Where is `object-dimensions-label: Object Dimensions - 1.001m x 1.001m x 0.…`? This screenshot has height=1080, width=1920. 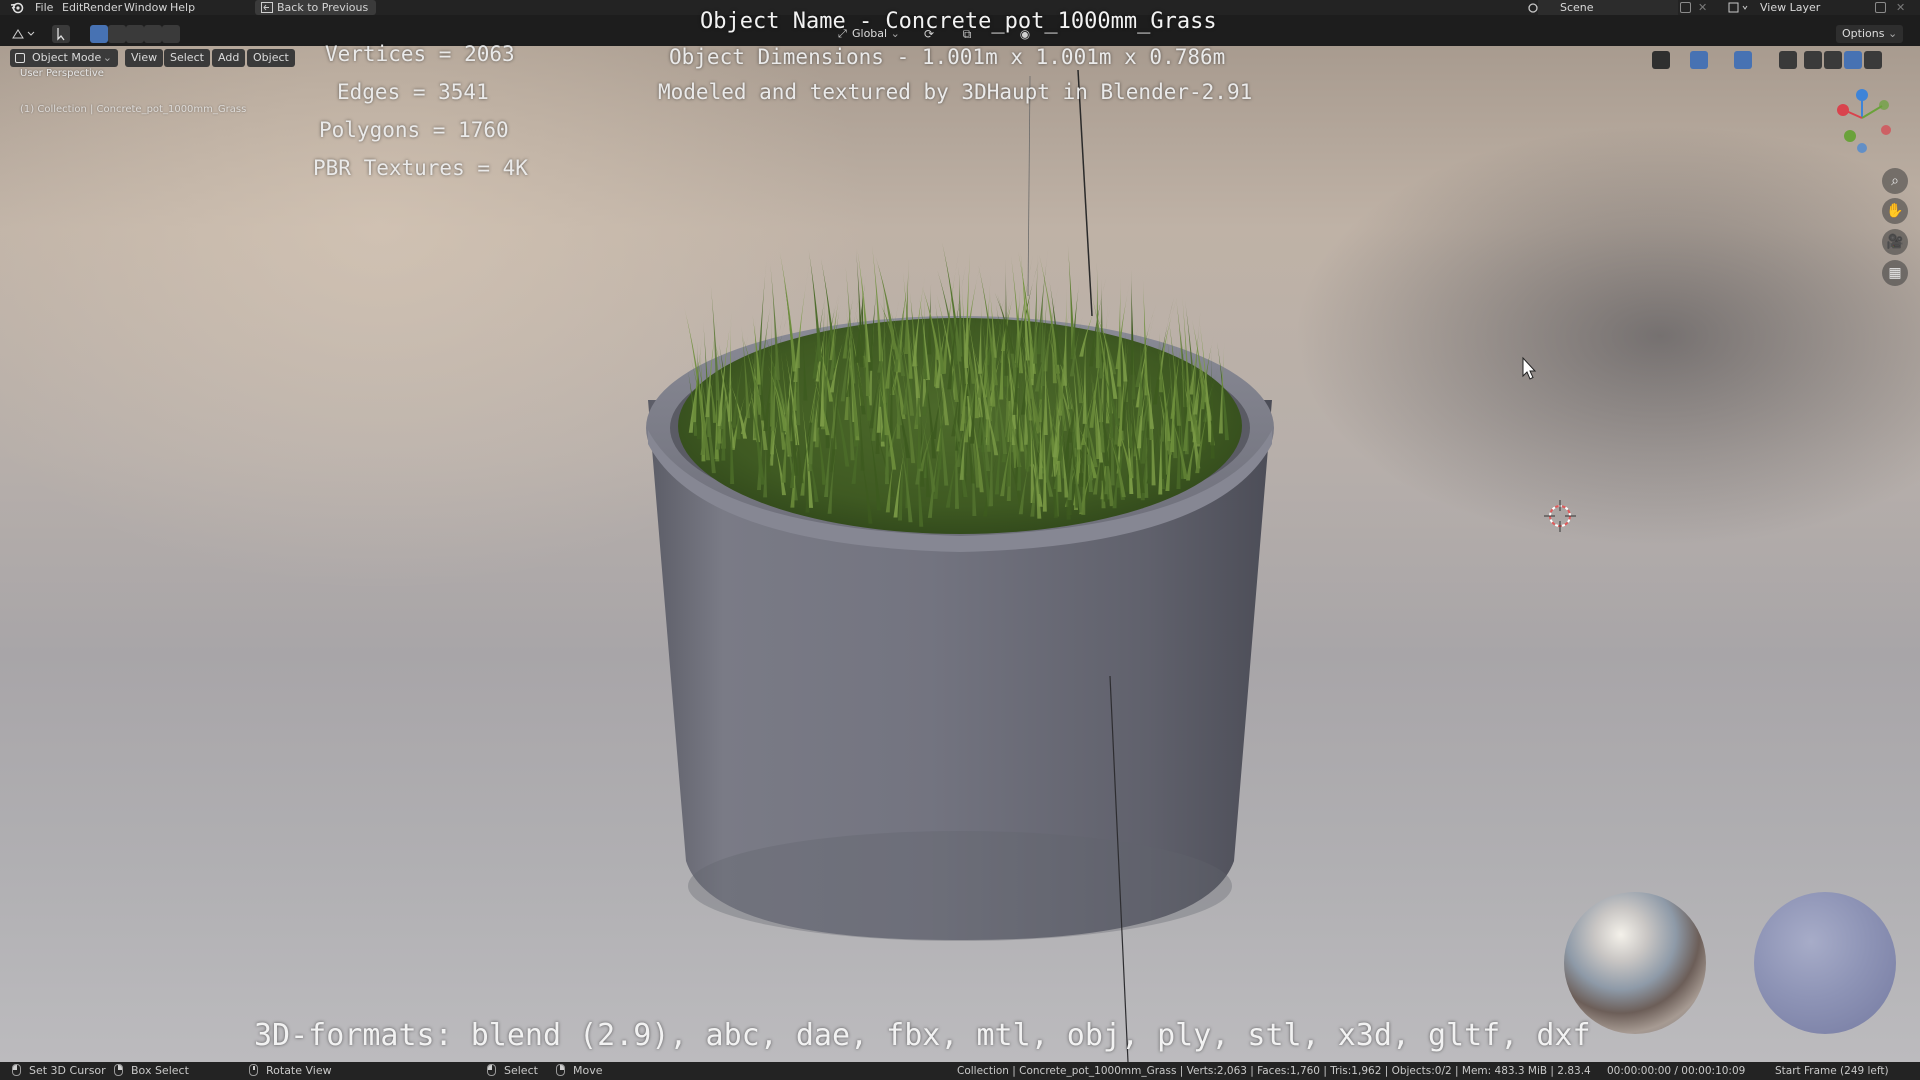 object-dimensions-label: Object Dimensions - 1.001m x 1.001m x 0.… is located at coordinates (947, 57).